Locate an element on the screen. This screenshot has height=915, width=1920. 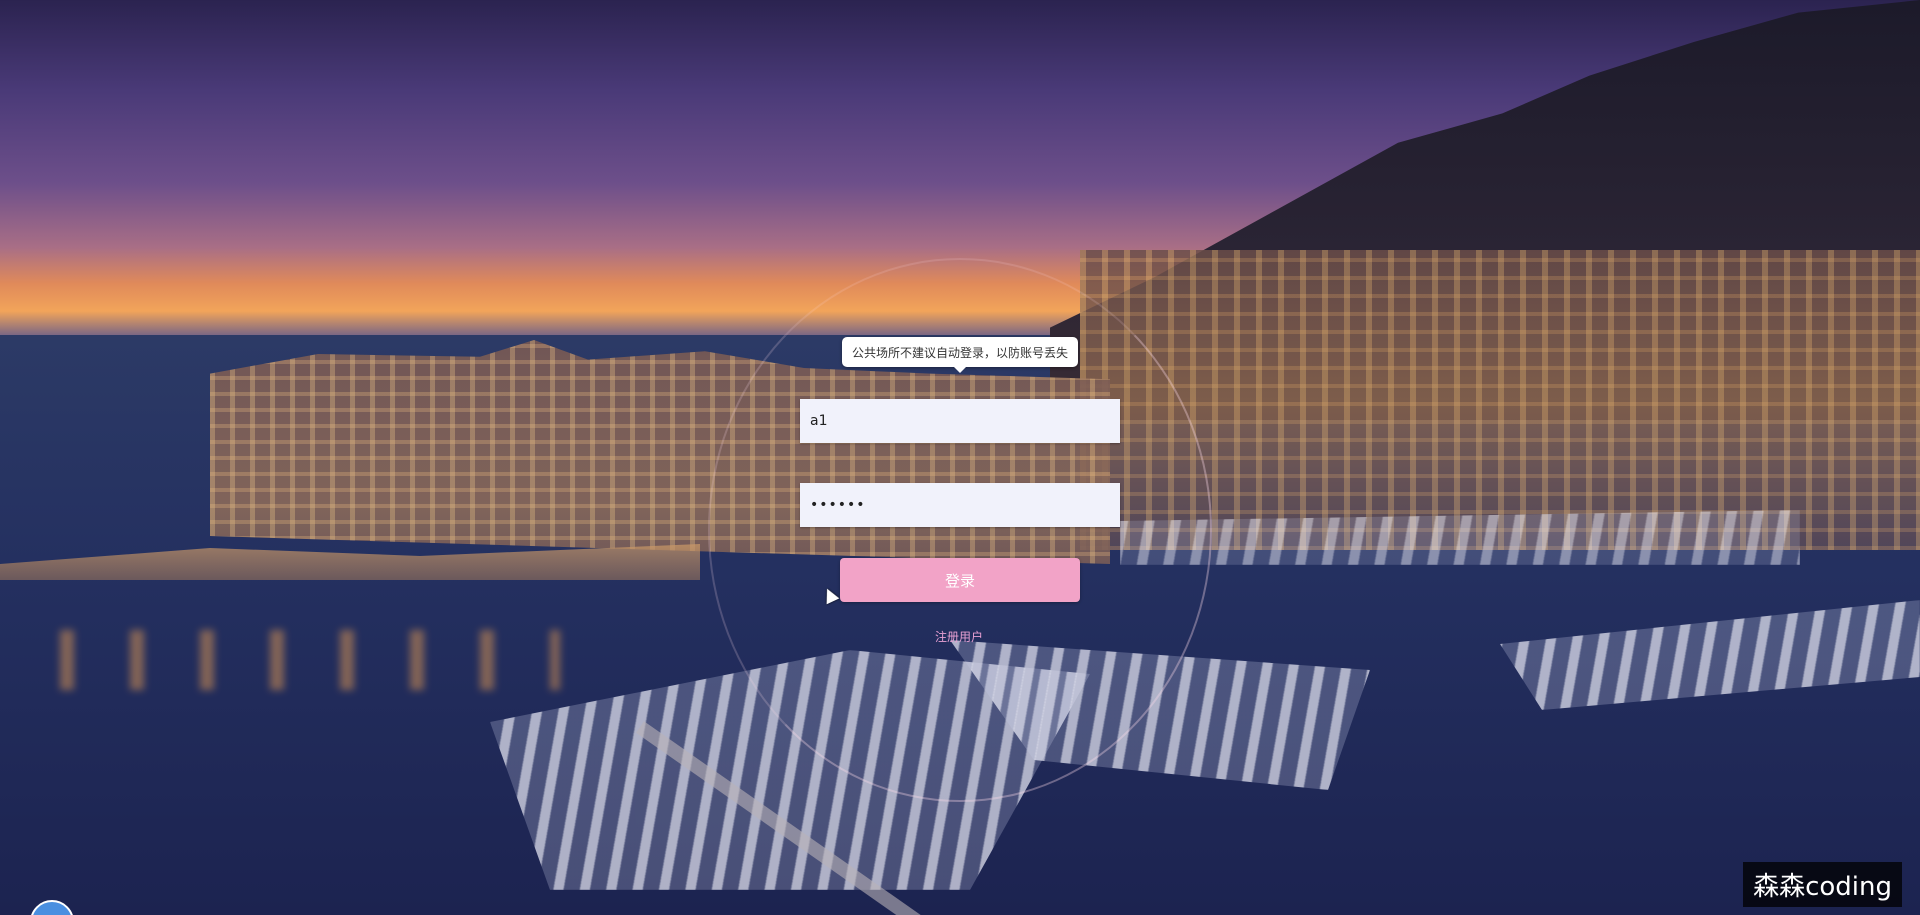
login-button: 登录 is located at coordinates (960, 580).